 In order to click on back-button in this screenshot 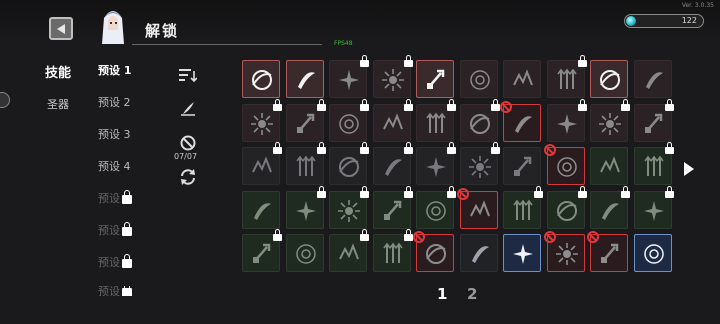, I will do `click(61, 28)`.